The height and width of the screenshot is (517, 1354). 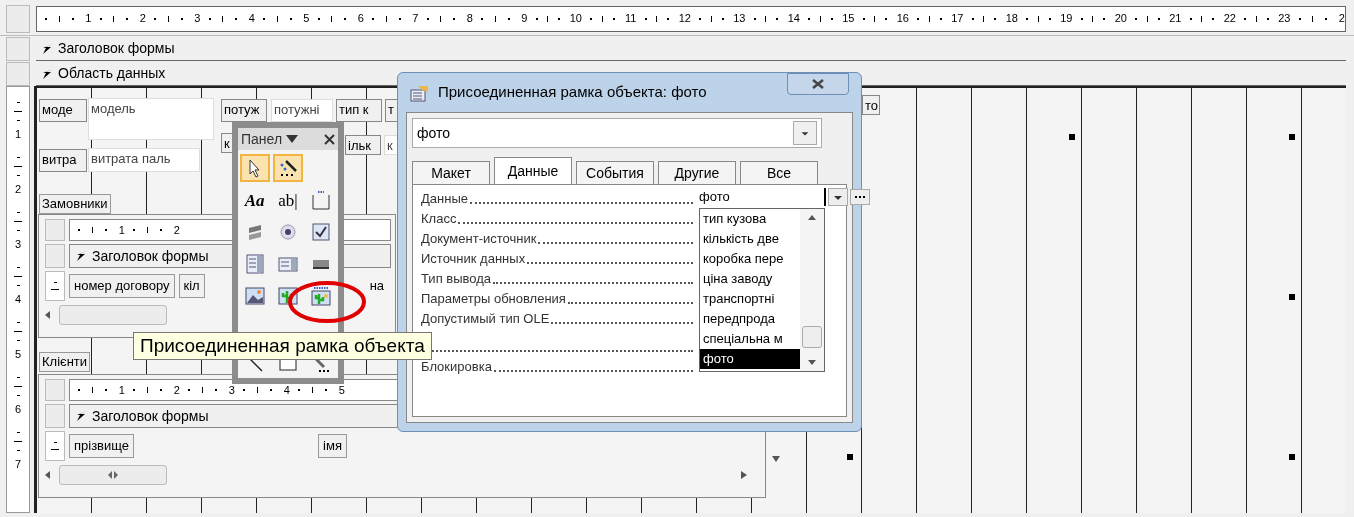 What do you see at coordinates (254, 296) in the screenshot?
I see `image-icon` at bounding box center [254, 296].